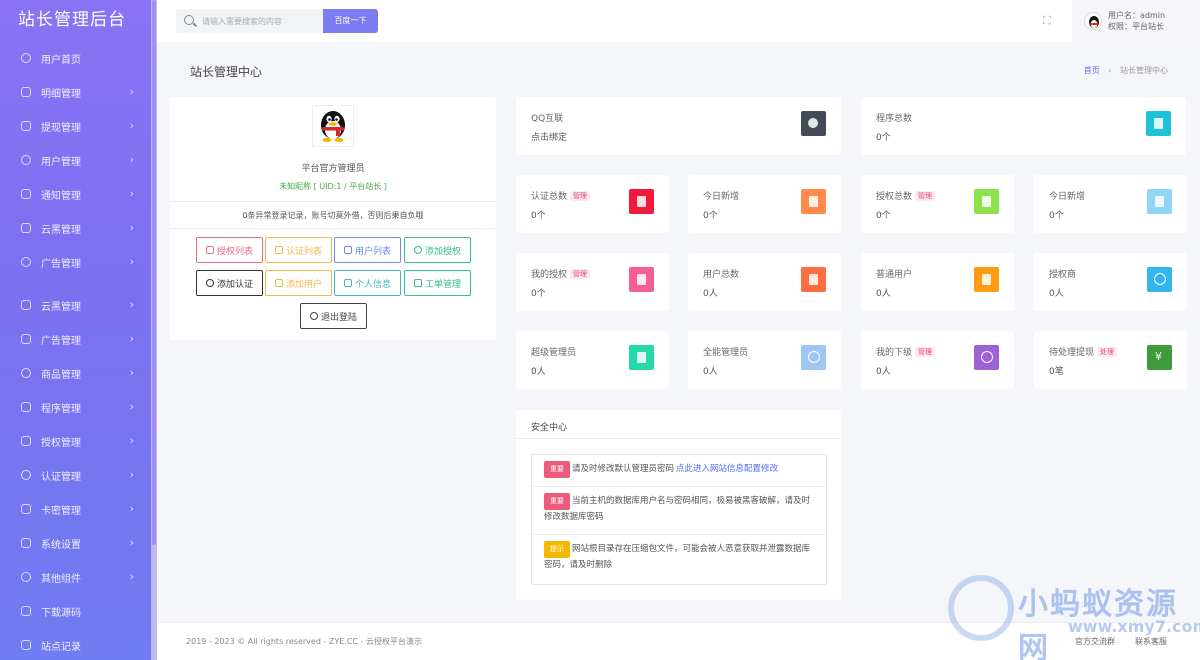  I want to click on stat-label-text: 普通用户, so click(894, 275).